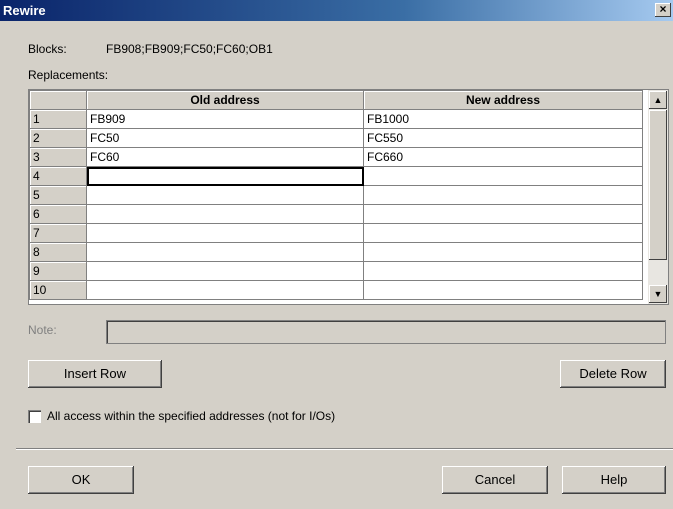  Describe the element at coordinates (225, 119) in the screenshot. I see `old-address-cell: FB909` at that location.